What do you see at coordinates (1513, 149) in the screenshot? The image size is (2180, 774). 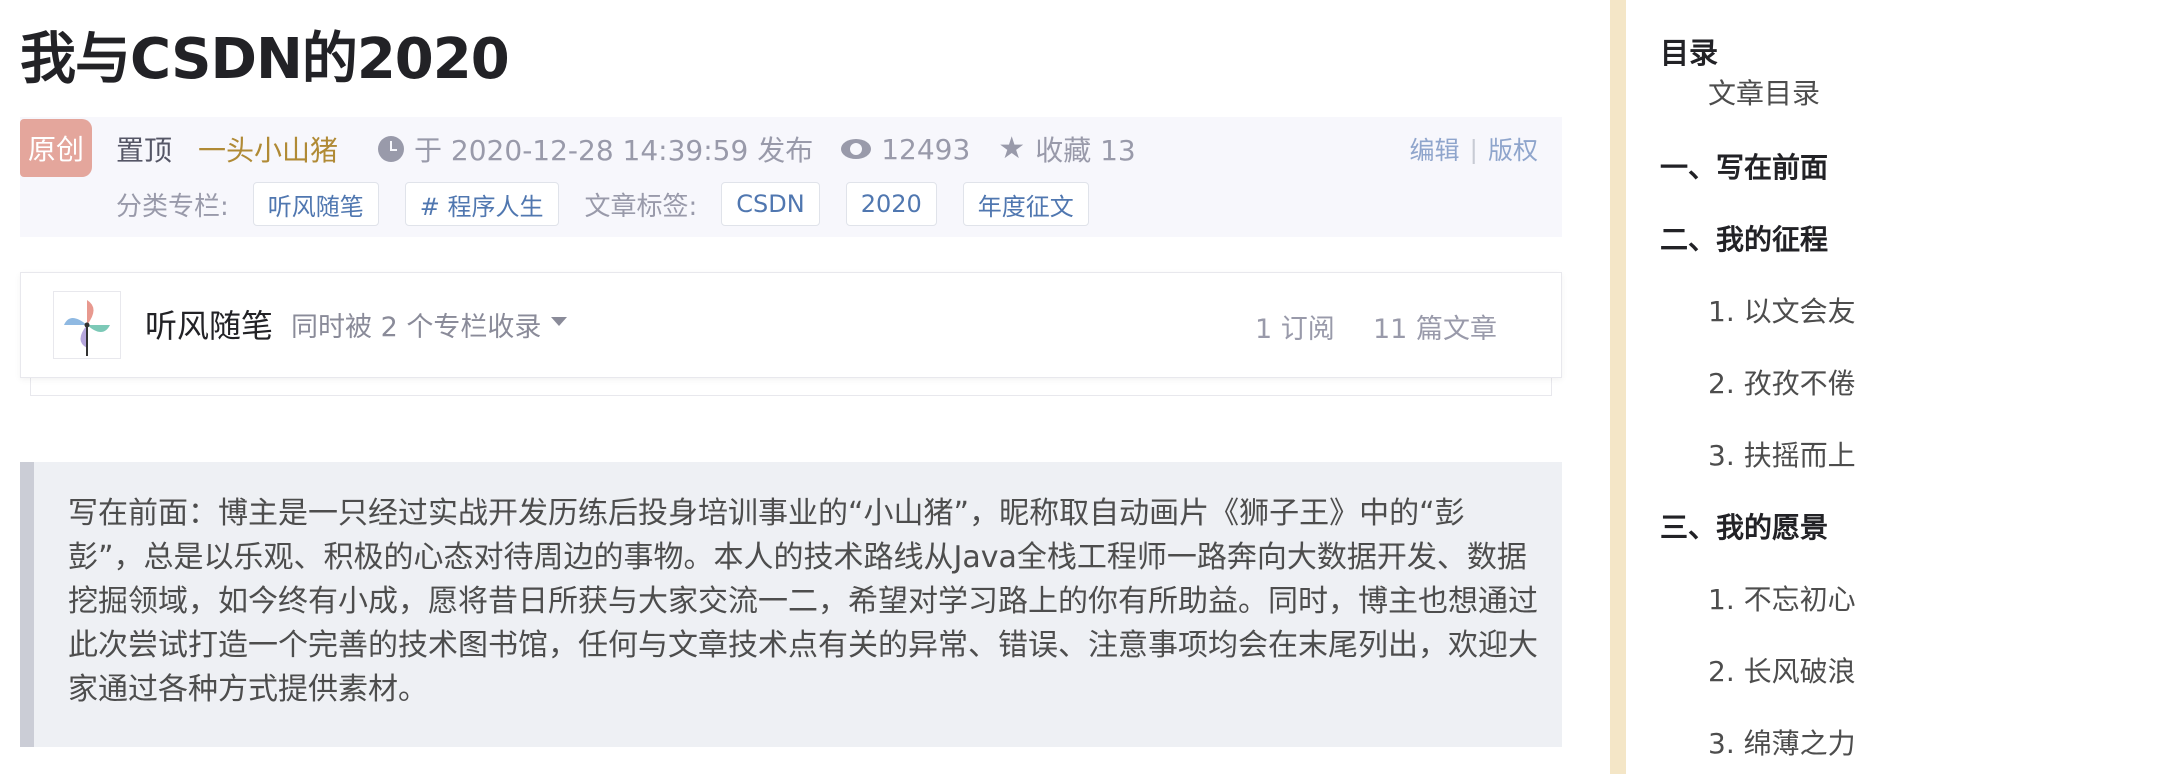 I see `copyright-link: 版权` at bounding box center [1513, 149].